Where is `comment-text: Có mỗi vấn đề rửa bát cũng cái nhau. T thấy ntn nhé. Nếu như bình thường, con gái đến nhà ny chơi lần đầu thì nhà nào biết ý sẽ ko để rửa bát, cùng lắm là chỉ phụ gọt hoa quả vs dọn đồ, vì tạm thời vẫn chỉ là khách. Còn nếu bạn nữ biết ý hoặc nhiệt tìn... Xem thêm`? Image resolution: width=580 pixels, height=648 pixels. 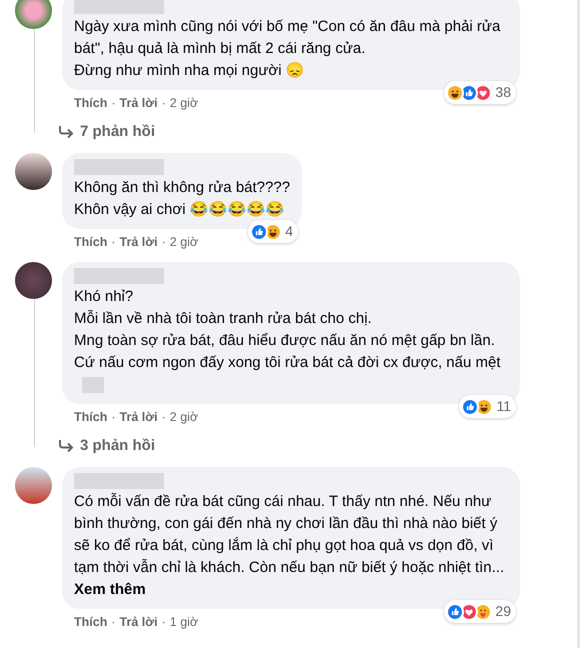 comment-text: Có mỗi vấn đề rửa bát cũng cái nhau. T thấy ntn nhé. Nếu như bình thường, con gái đến nhà ny chơi lần đầu thì nhà nào biết ý sẽ ko để rửa bát, cùng lắm là chỉ phụ gọt hoa quả vs dọn đồ, vì tạm thời vẫn chỉ là khách. Còn nếu bạn nữ biết ý hoặc nhiệt tìn... Xem thêm is located at coordinates (289, 545).